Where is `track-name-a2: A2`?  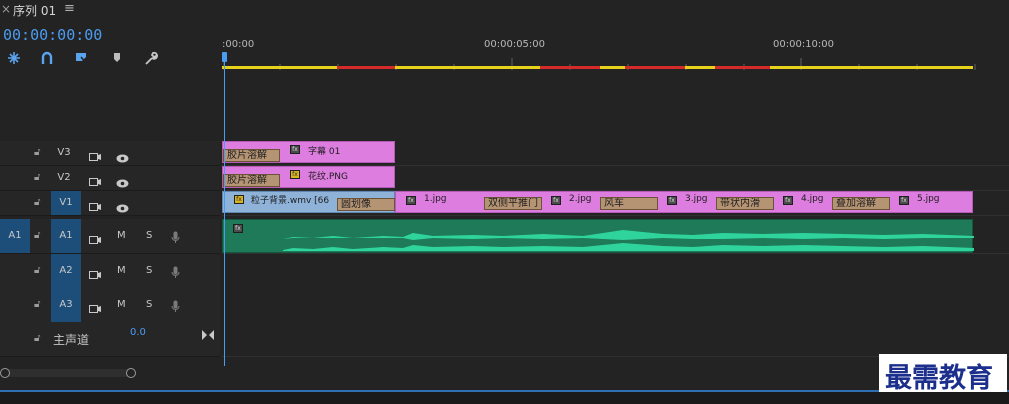 track-name-a2: A2 is located at coordinates (66, 270).